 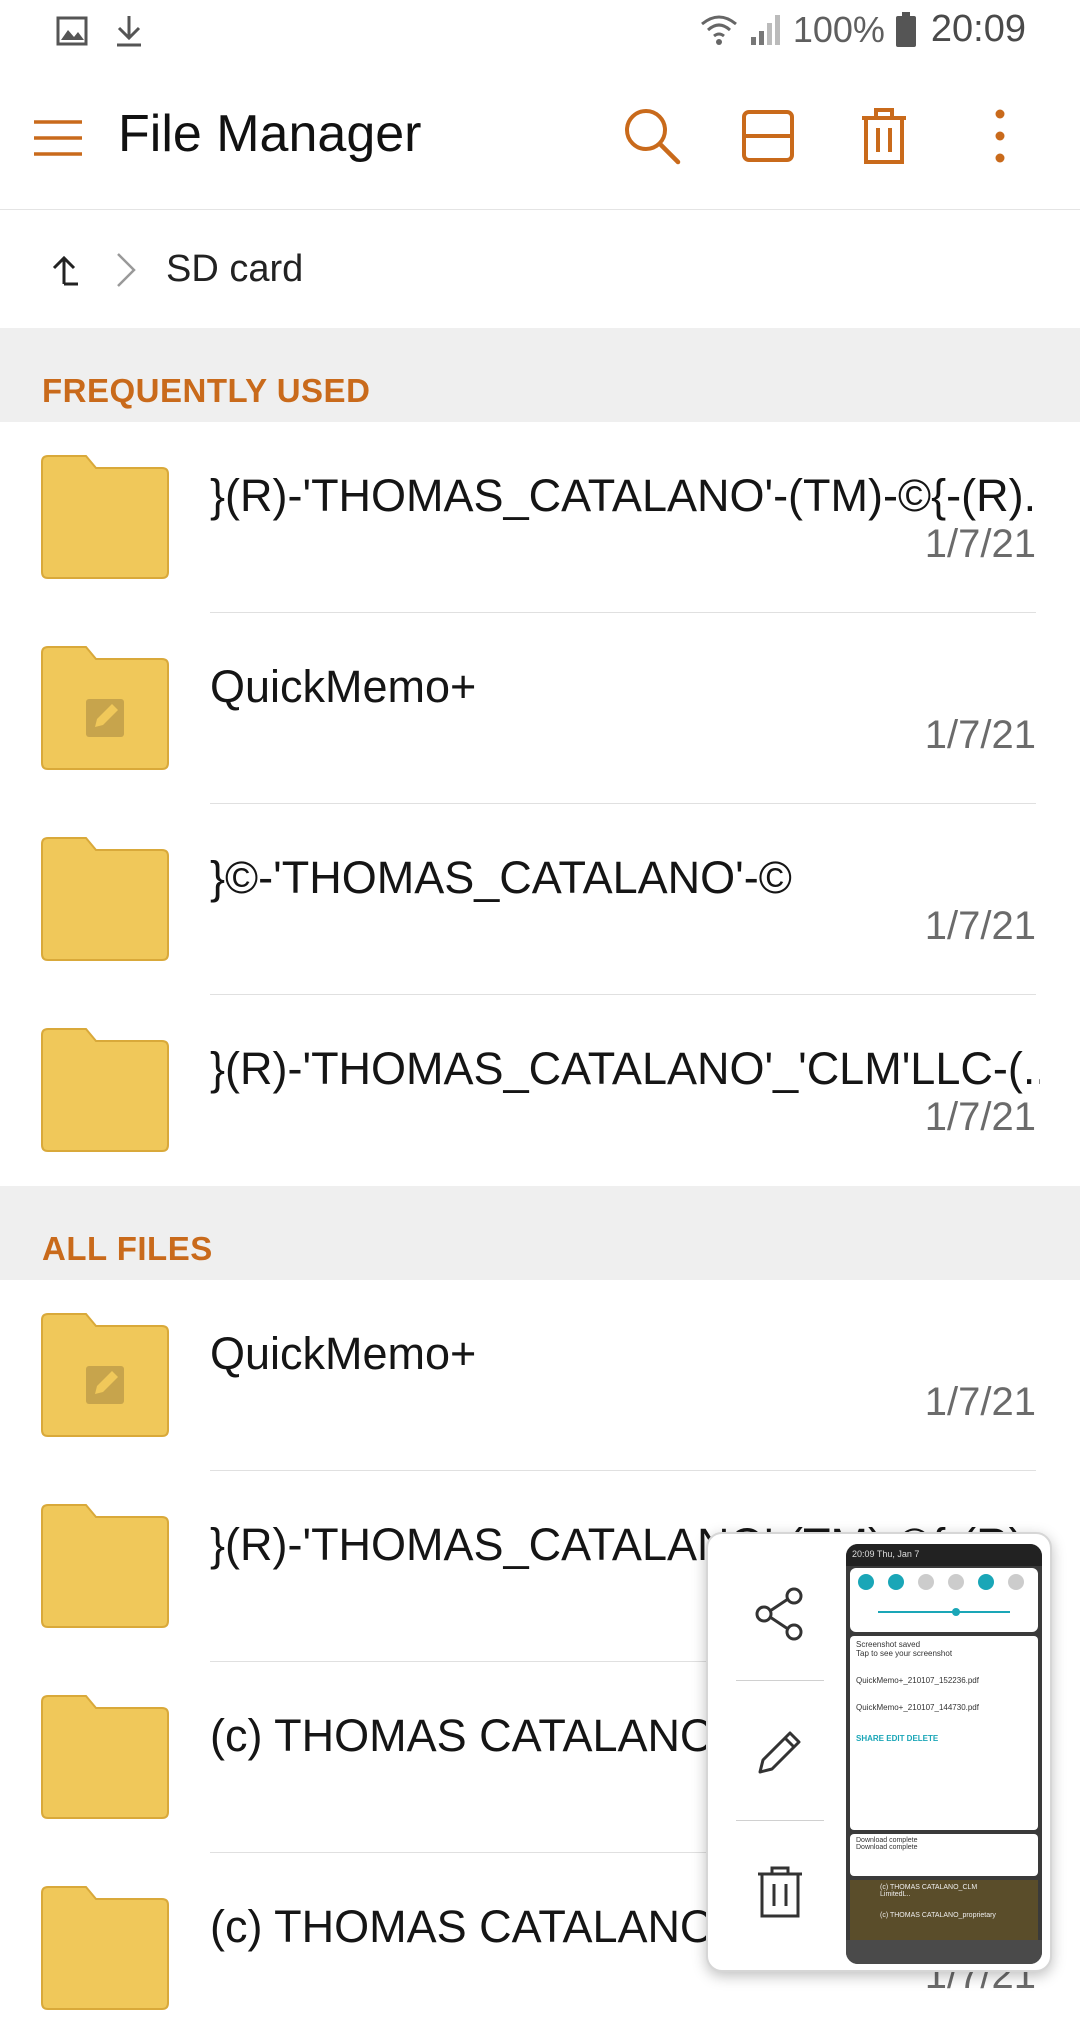 I want to click on menu-button, so click(x=58, y=138).